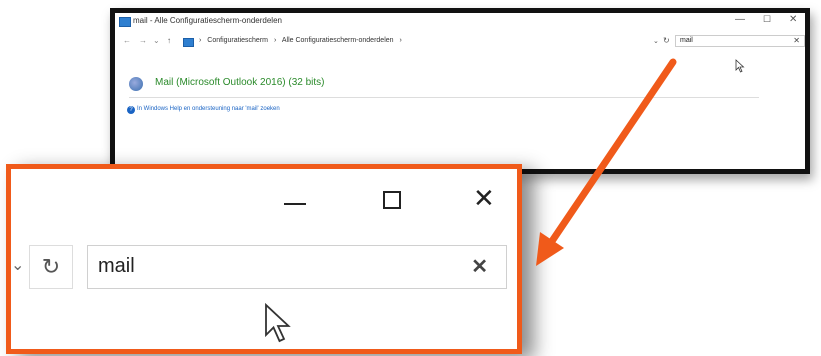  I want to click on zoomed-address-bar: ⌄ ↻ mail ✕, so click(261, 268).